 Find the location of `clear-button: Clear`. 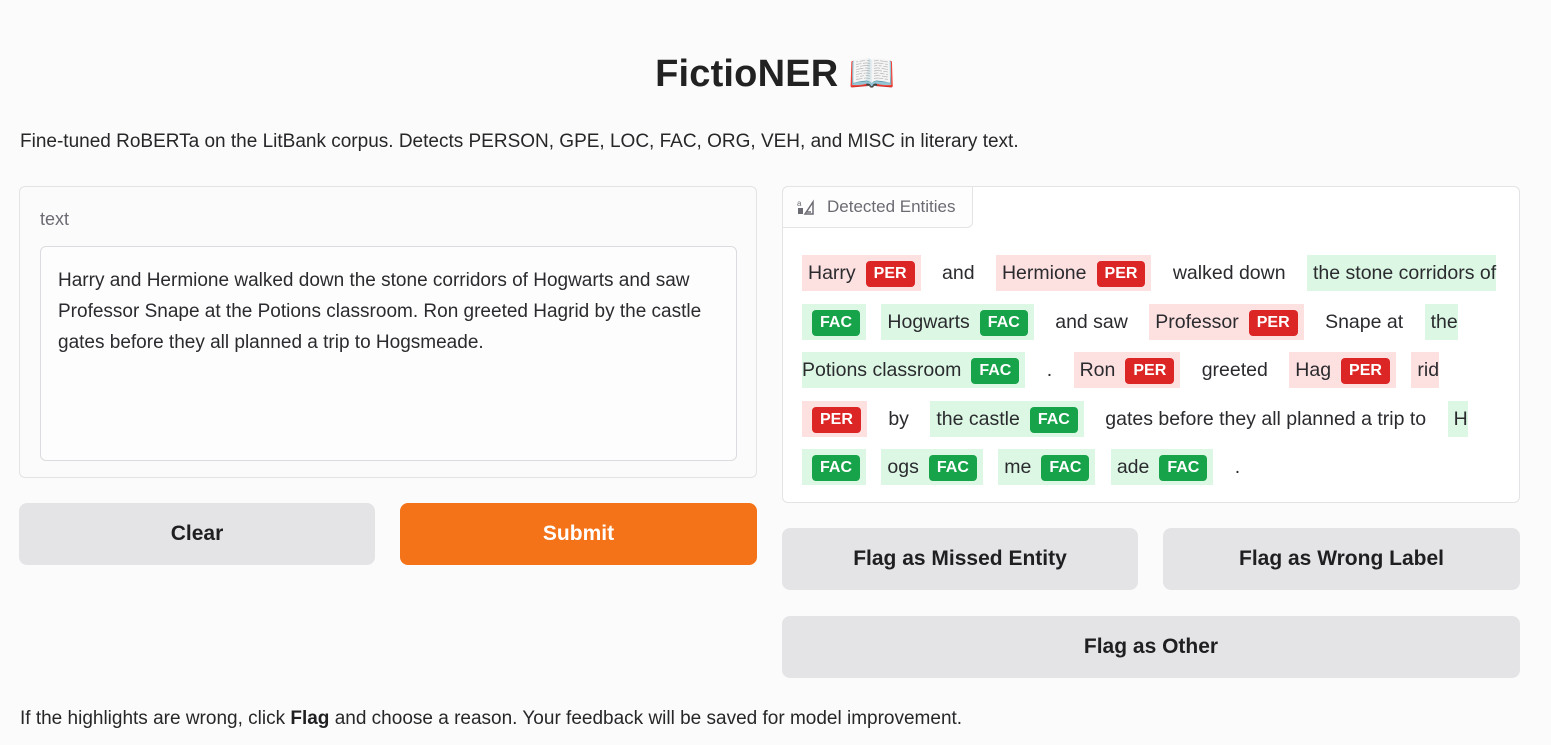

clear-button: Clear is located at coordinates (197, 534).